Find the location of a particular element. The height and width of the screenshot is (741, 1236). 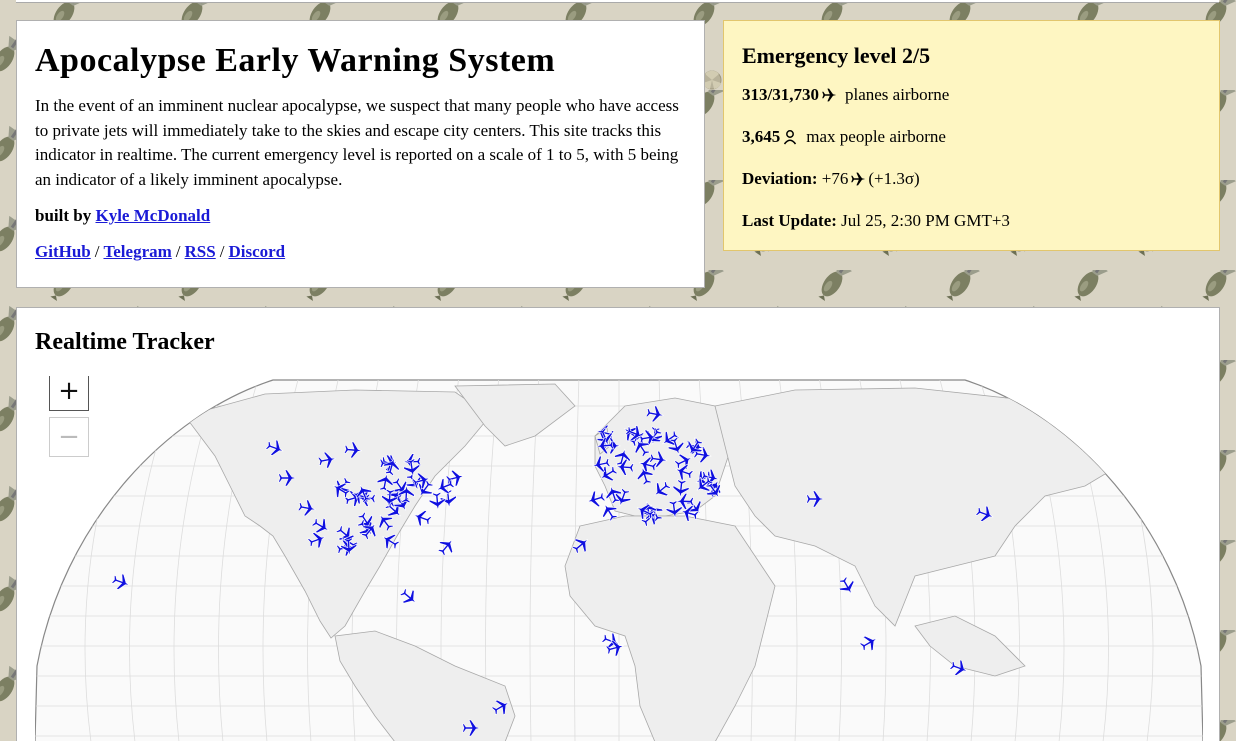

telegram-link: Telegram is located at coordinates (137, 251).